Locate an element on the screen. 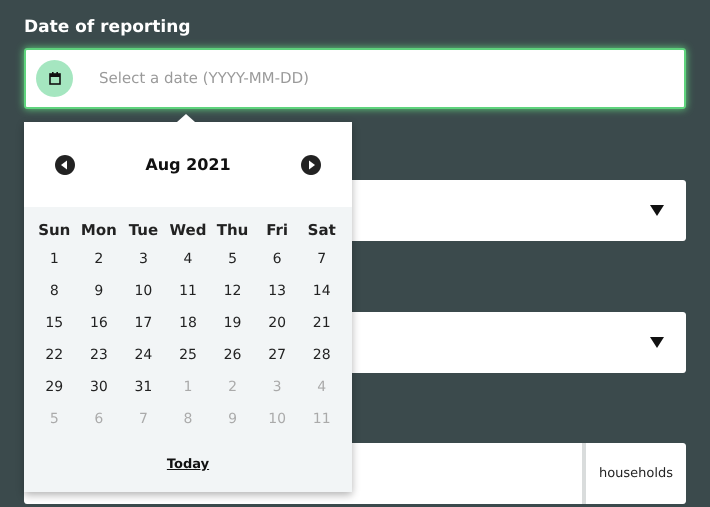 This screenshot has width=710, height=507. weekday-header: Sat is located at coordinates (321, 230).